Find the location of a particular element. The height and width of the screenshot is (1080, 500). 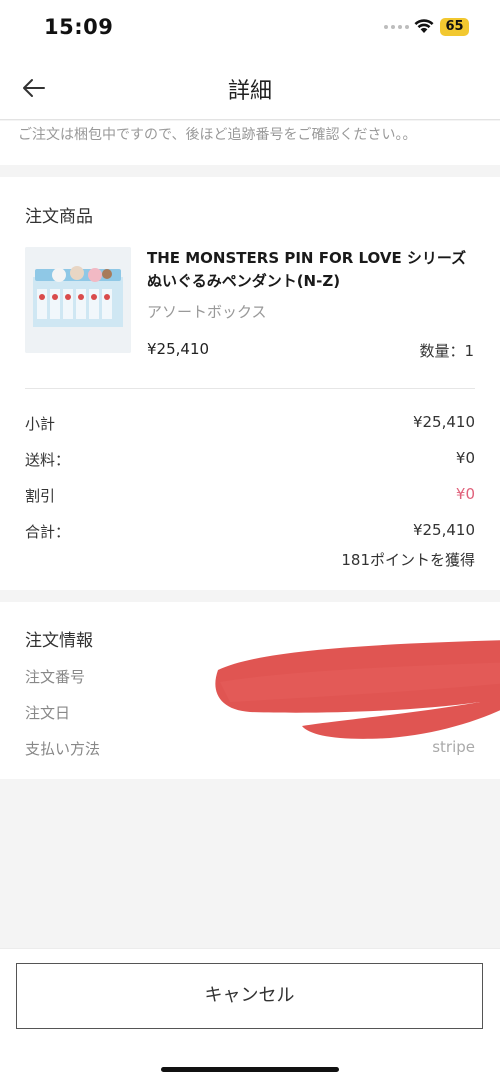

discount-row: 割引 ¥0 is located at coordinates (250, 496).